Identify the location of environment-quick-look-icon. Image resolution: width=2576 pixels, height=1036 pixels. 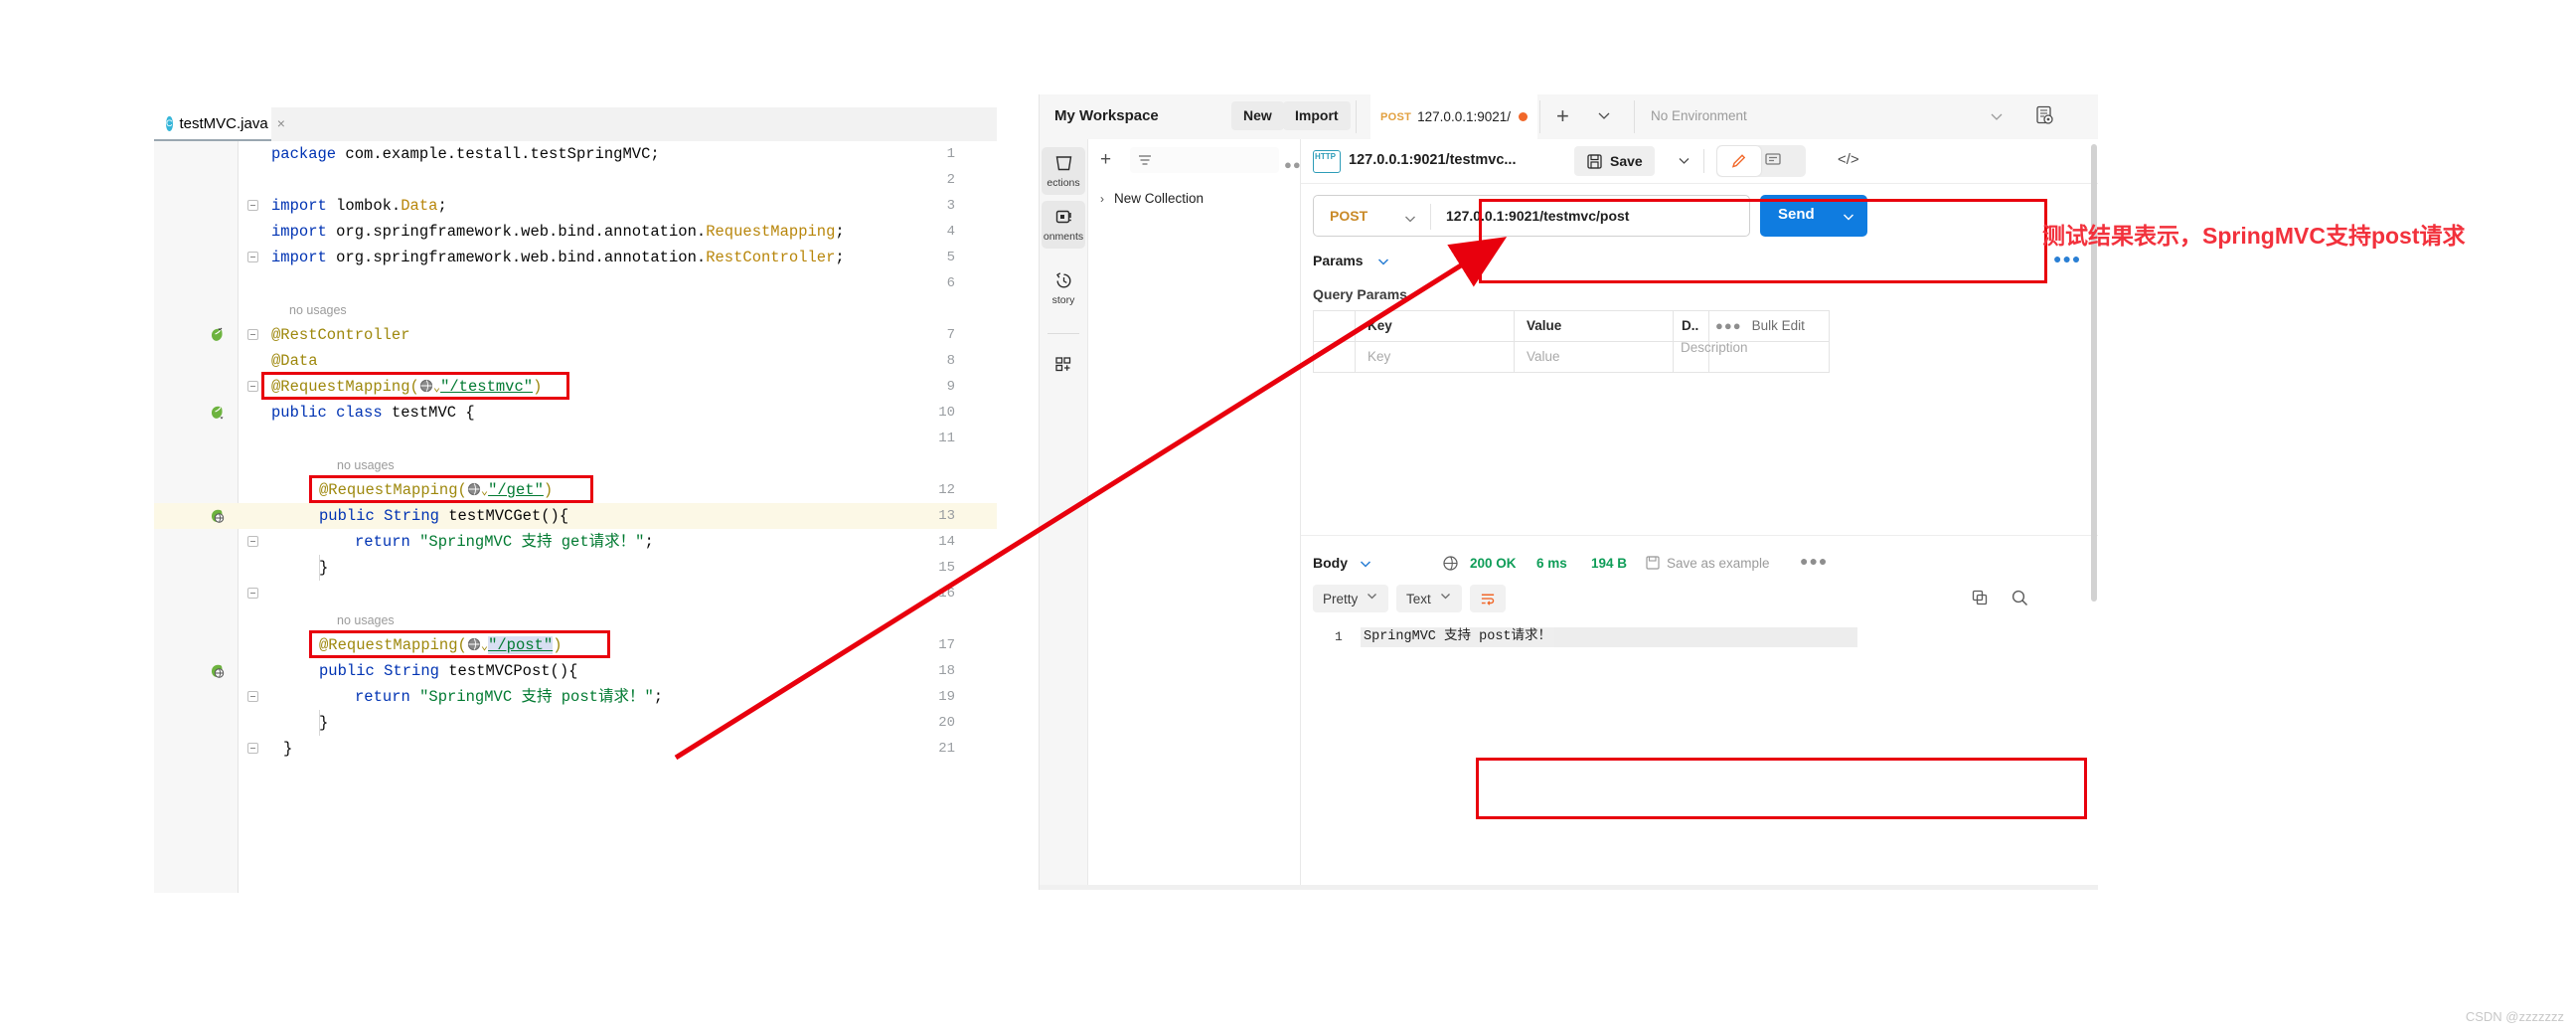
(2044, 118).